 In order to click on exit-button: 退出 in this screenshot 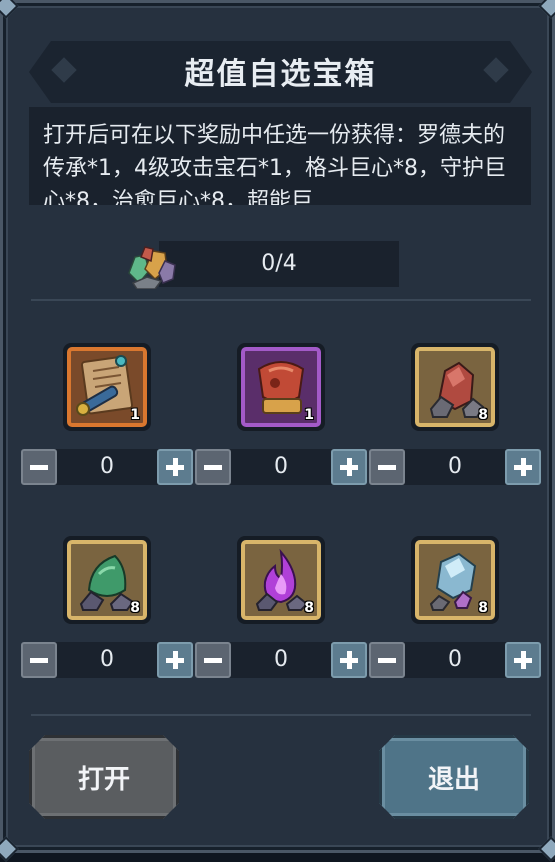, I will do `click(454, 777)`.